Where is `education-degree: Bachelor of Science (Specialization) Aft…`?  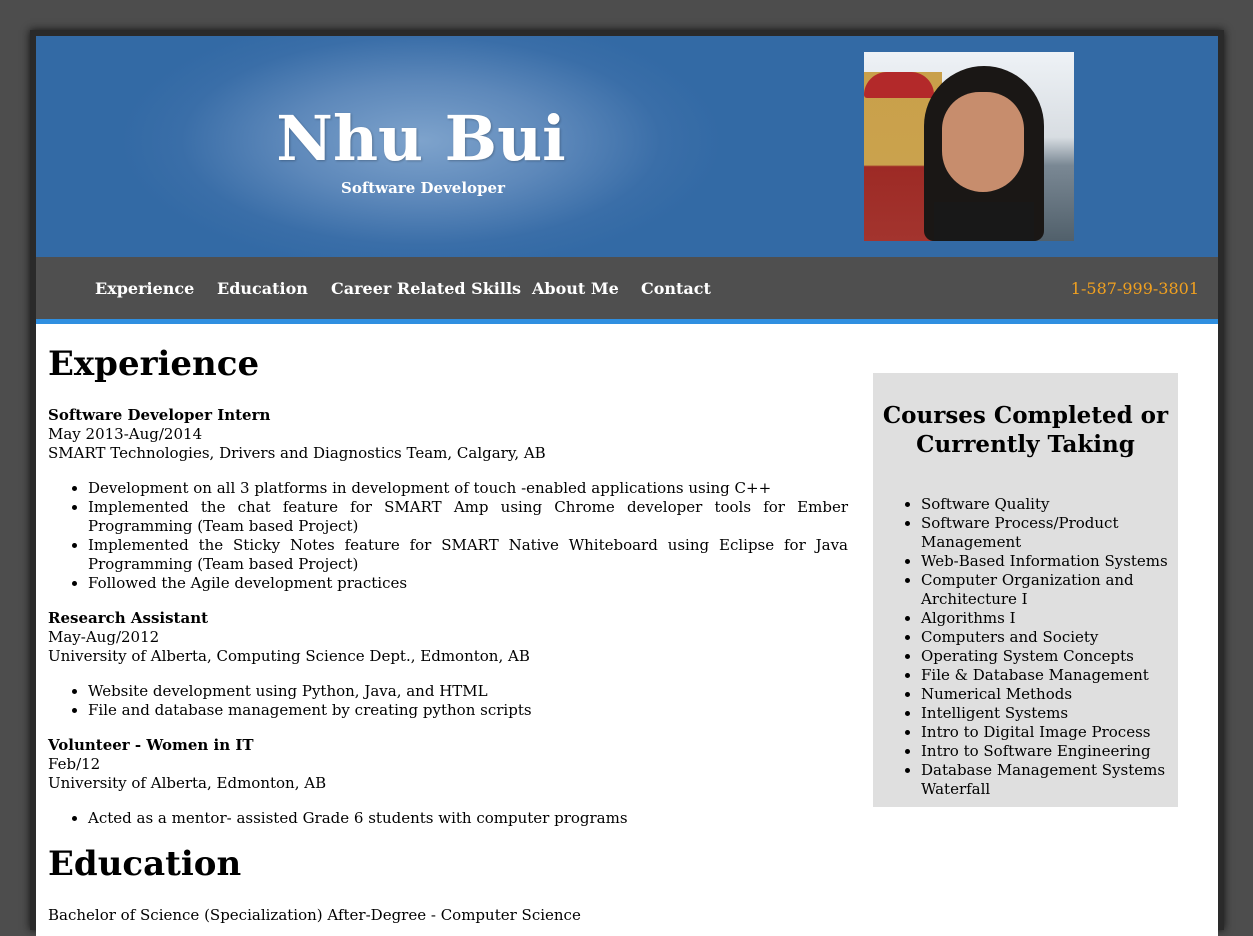
education-degree: Bachelor of Science (Specialization) Aft… is located at coordinates (314, 915).